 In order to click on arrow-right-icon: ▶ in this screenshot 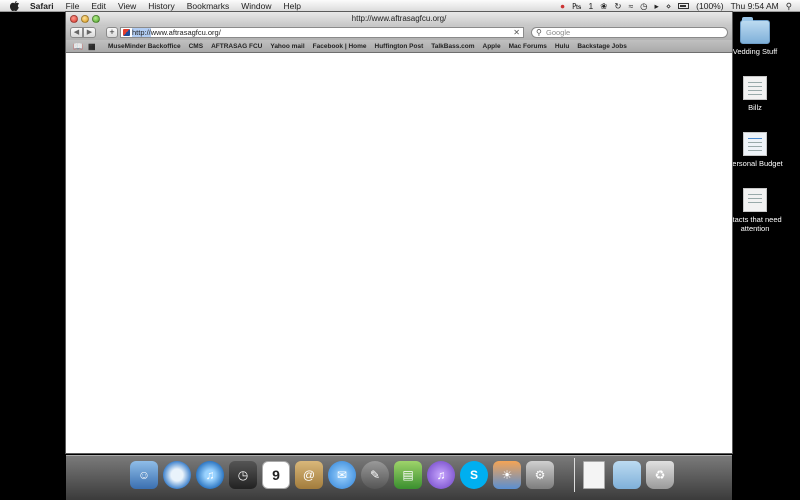, I will do `click(89, 32)`.